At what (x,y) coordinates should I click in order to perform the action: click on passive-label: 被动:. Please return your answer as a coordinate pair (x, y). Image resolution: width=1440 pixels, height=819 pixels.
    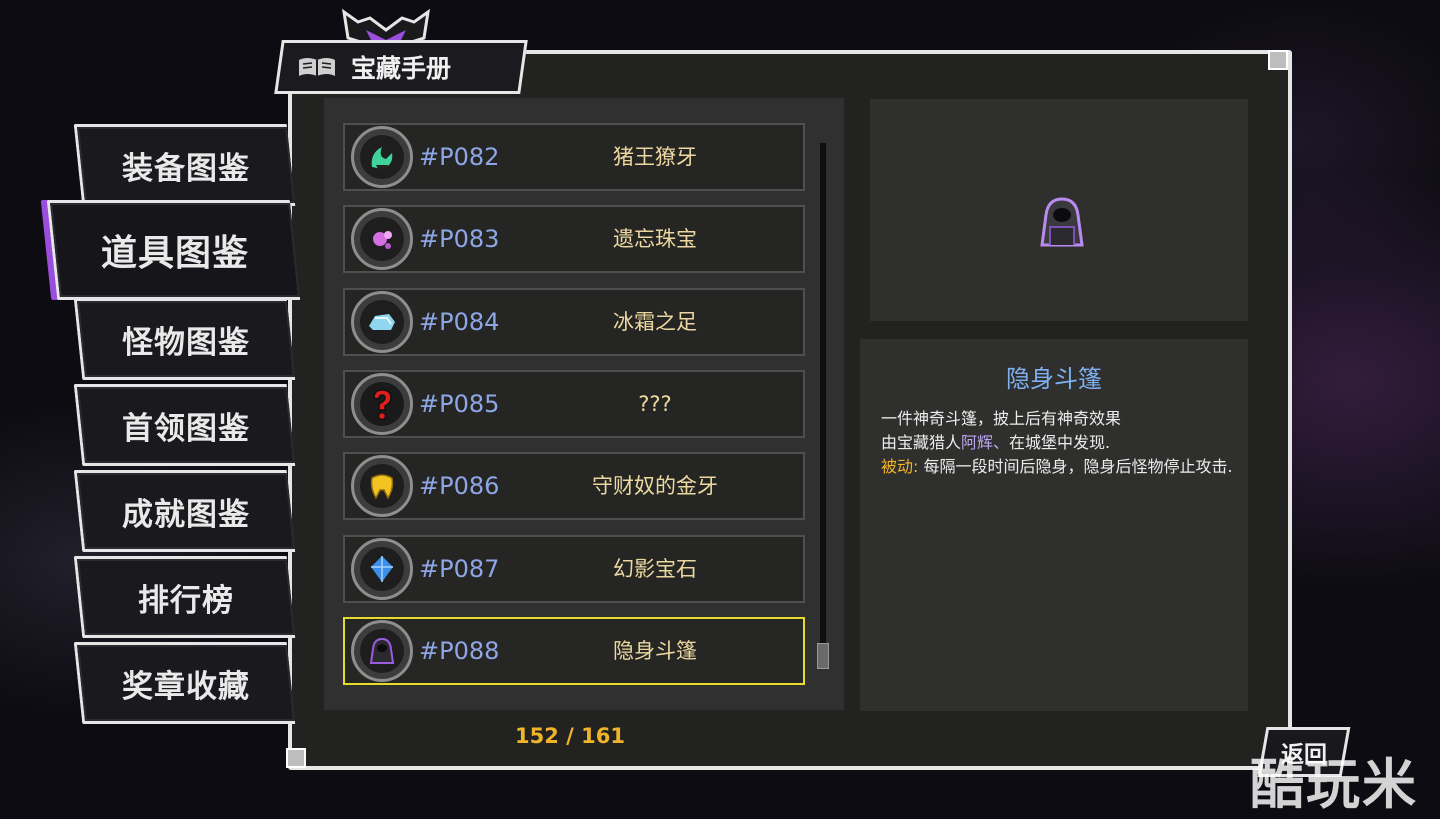
    Looking at the image, I should click on (900, 466).